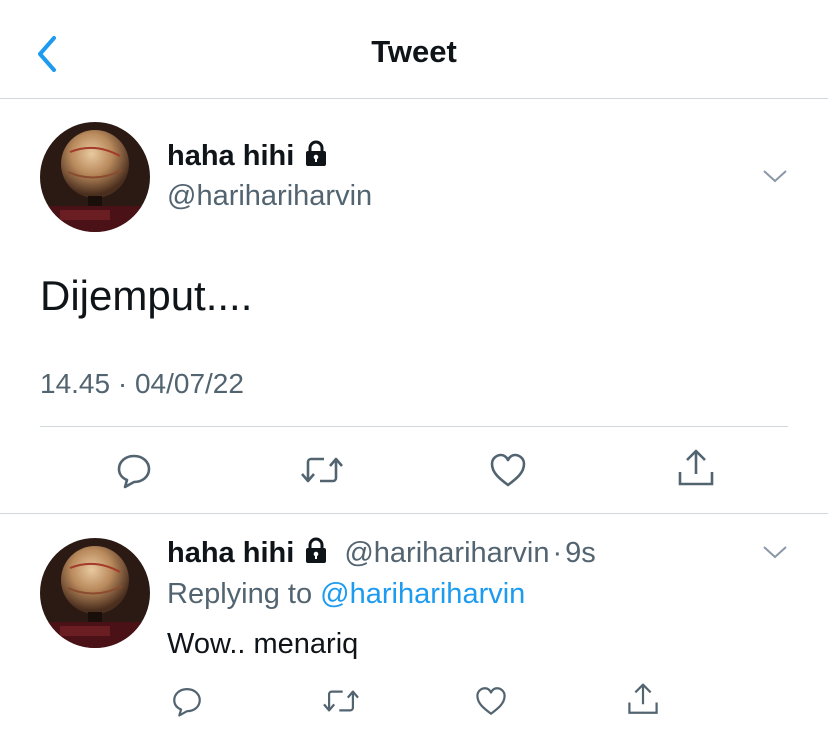  I want to click on replying-to-handle-link: @harihariharvin, so click(422, 594).